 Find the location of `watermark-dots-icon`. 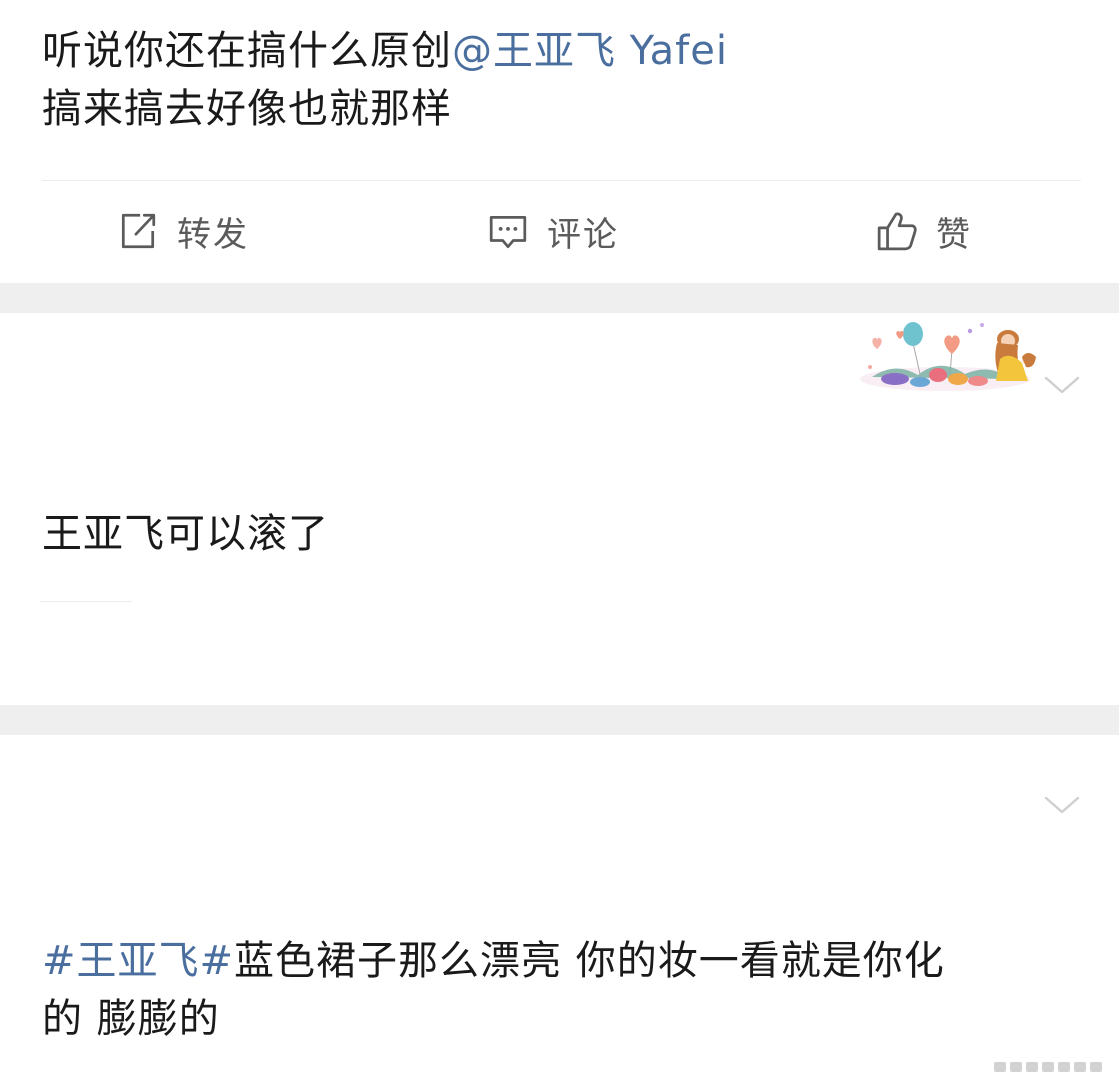

watermark-dots-icon is located at coordinates (1048, 1067).